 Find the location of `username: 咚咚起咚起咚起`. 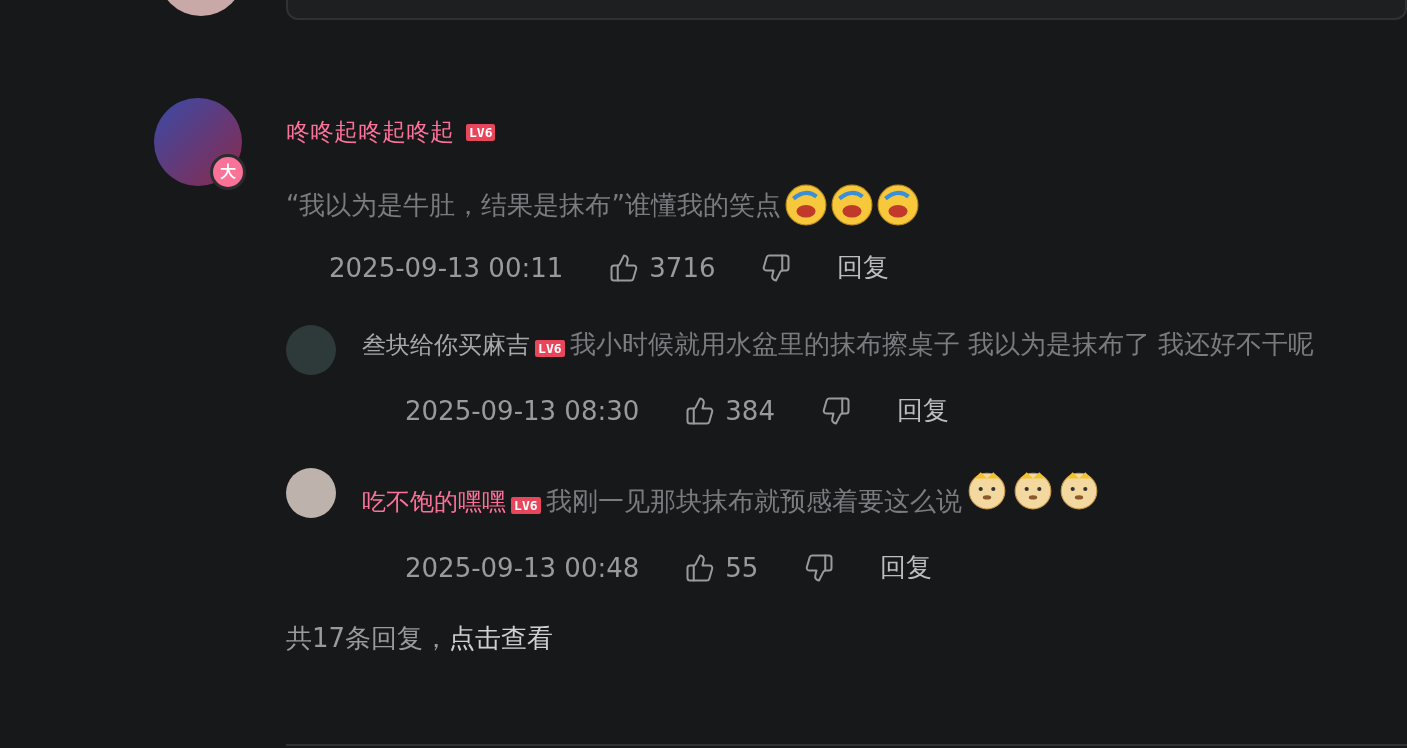

username: 咚咚起咚起咚起 is located at coordinates (370, 132).